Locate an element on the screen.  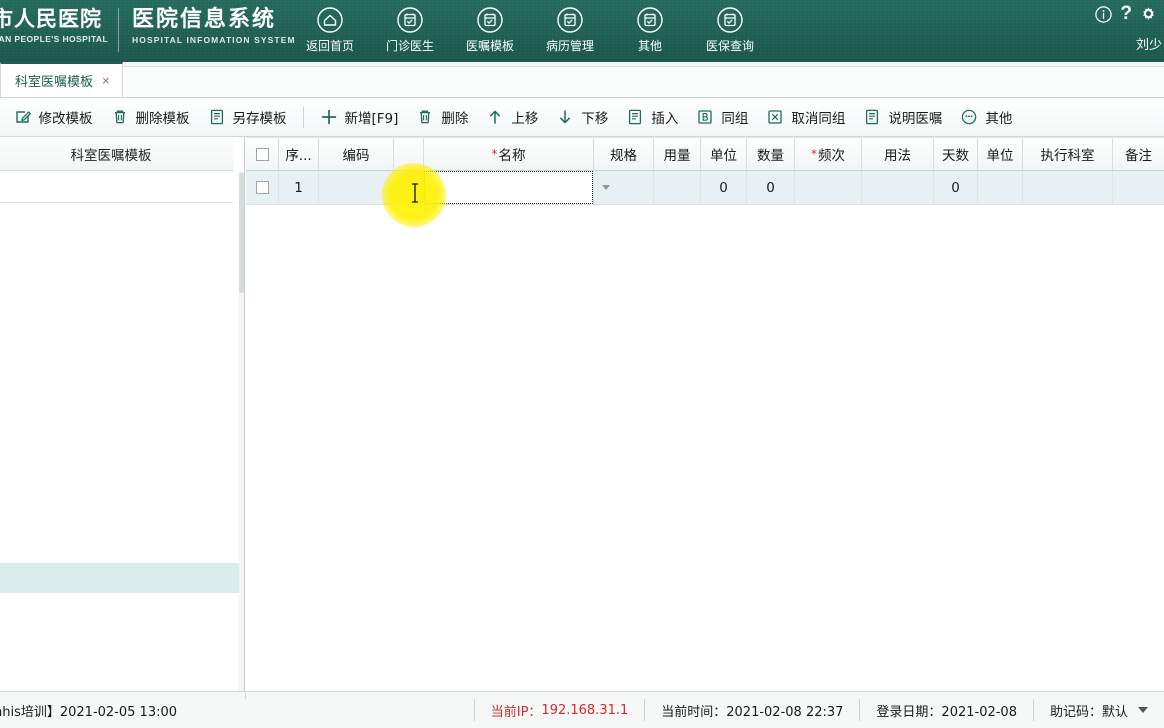
sidebar-scrollbar-thumb is located at coordinates (241, 233).